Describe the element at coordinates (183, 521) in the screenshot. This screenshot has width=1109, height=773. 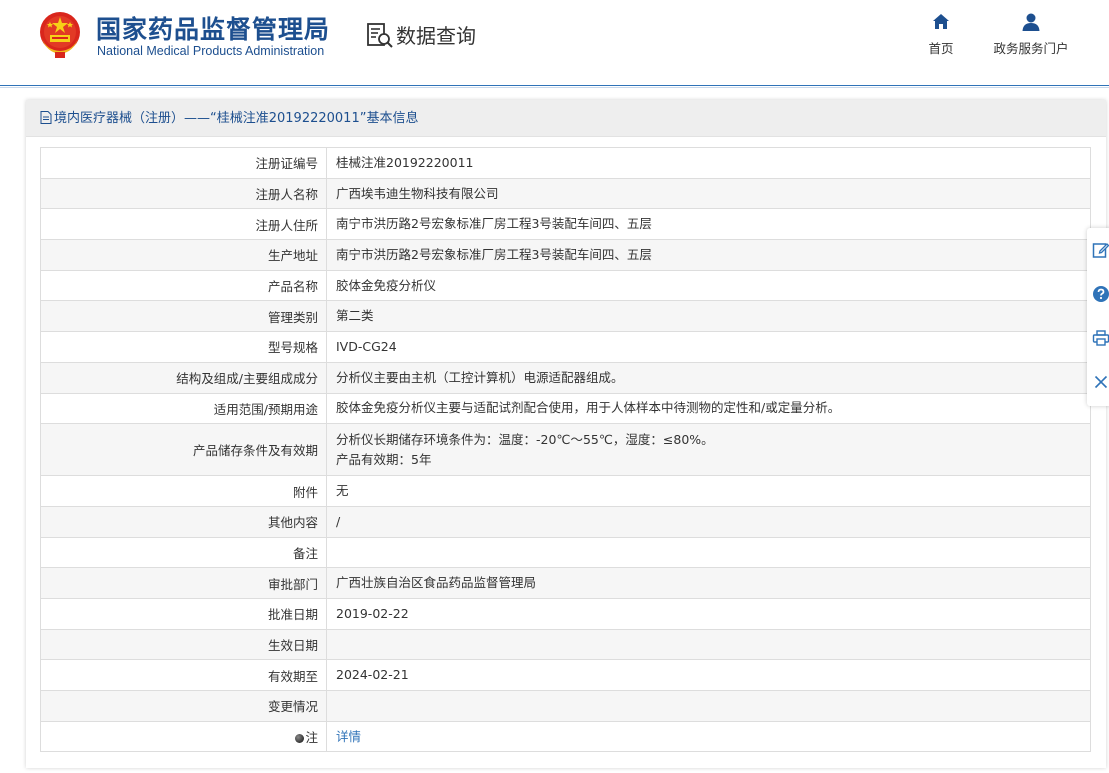
I see `row-label: 其他内容` at that location.